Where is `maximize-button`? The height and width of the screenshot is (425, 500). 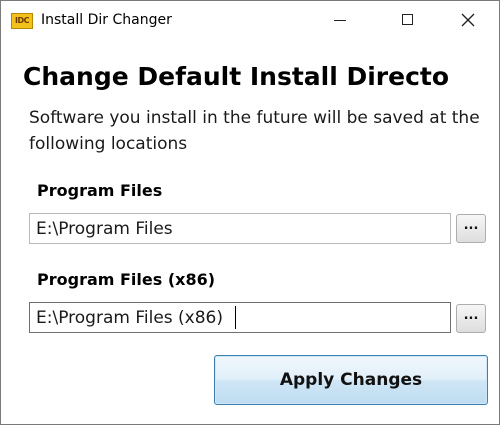
maximize-button is located at coordinates (408, 20).